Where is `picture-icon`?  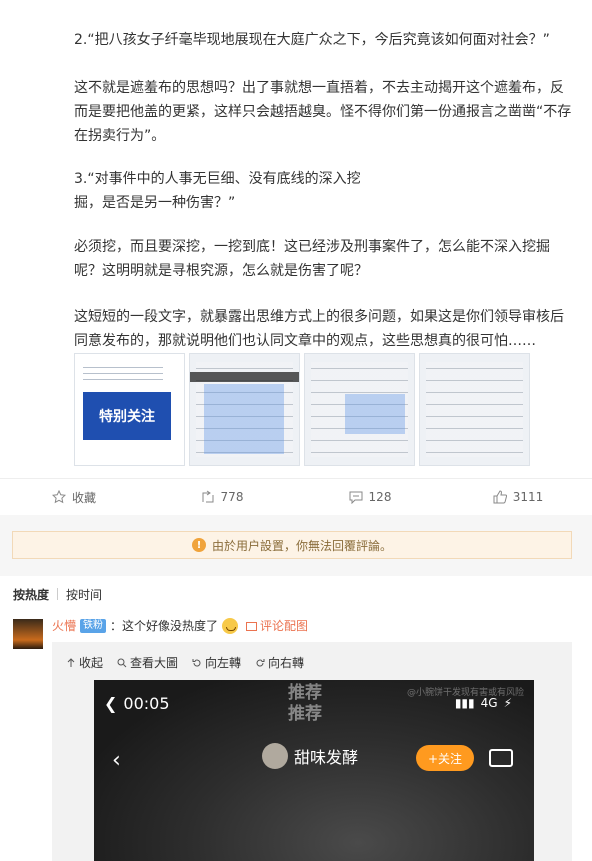 picture-icon is located at coordinates (252, 626).